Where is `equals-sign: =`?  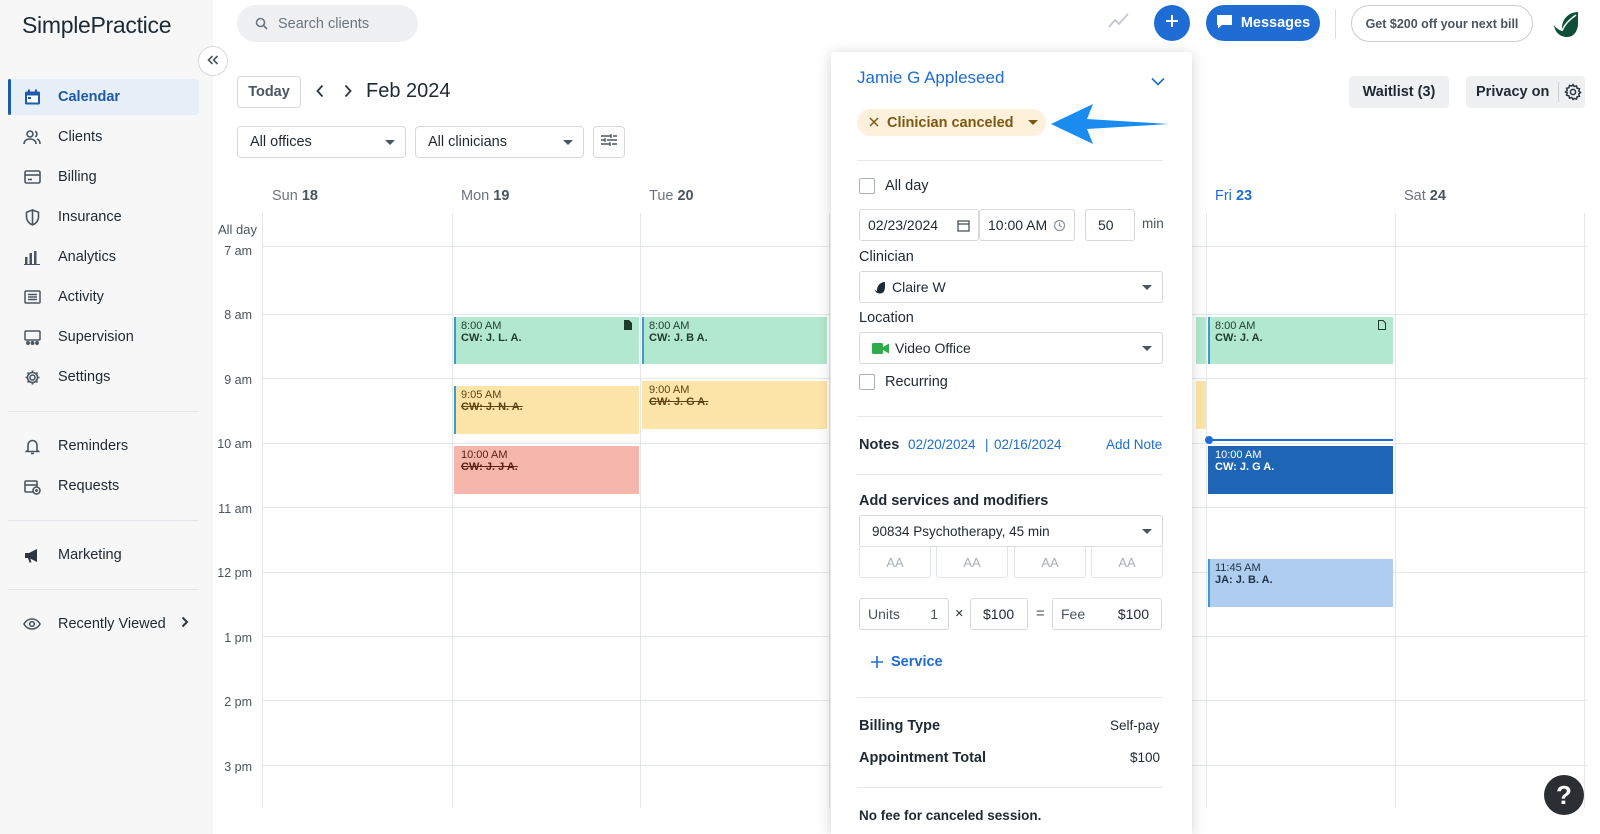
equals-sign: = is located at coordinates (1040, 614).